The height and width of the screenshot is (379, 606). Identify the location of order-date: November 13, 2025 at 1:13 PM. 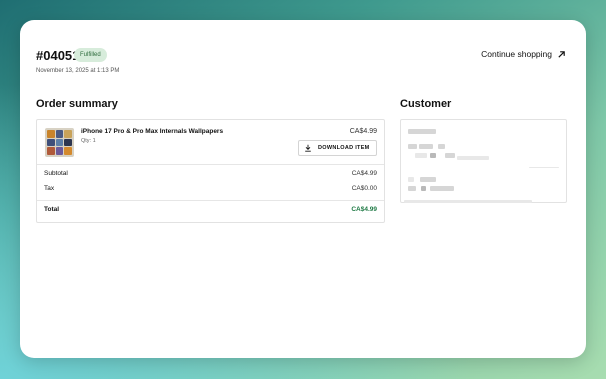
(78, 71).